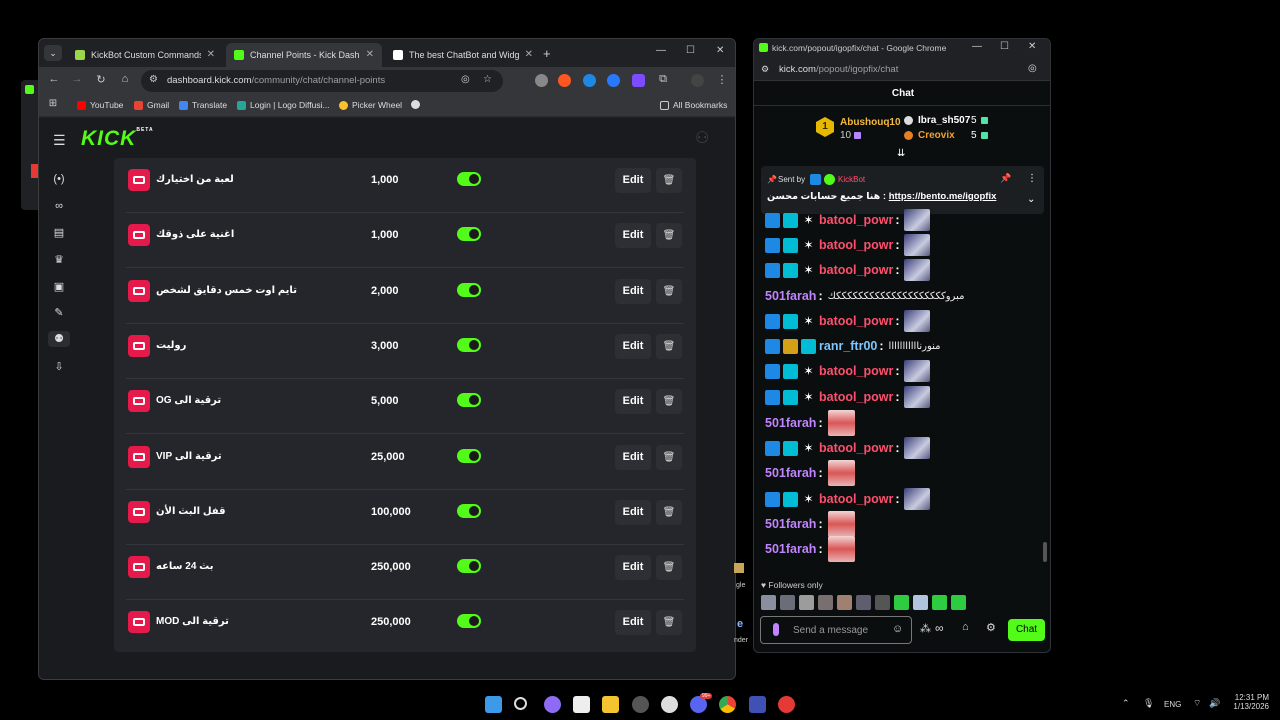 Image resolution: width=1280 pixels, height=720 pixels. Describe the element at coordinates (901, 153) in the screenshot. I see `collapse-leaderboard-icon: ⇊` at that location.